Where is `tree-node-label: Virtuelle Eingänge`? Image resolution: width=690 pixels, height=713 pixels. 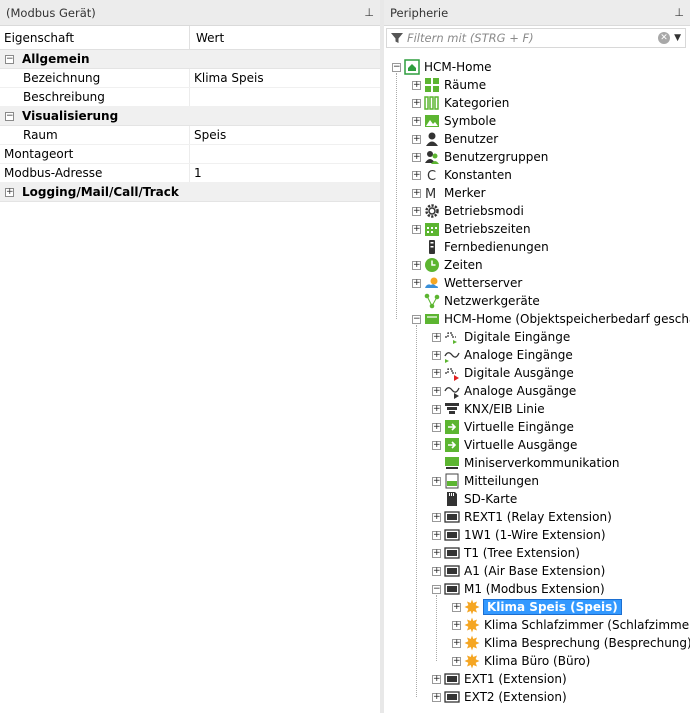 tree-node-label: Virtuelle Eingänge is located at coordinates (519, 427).